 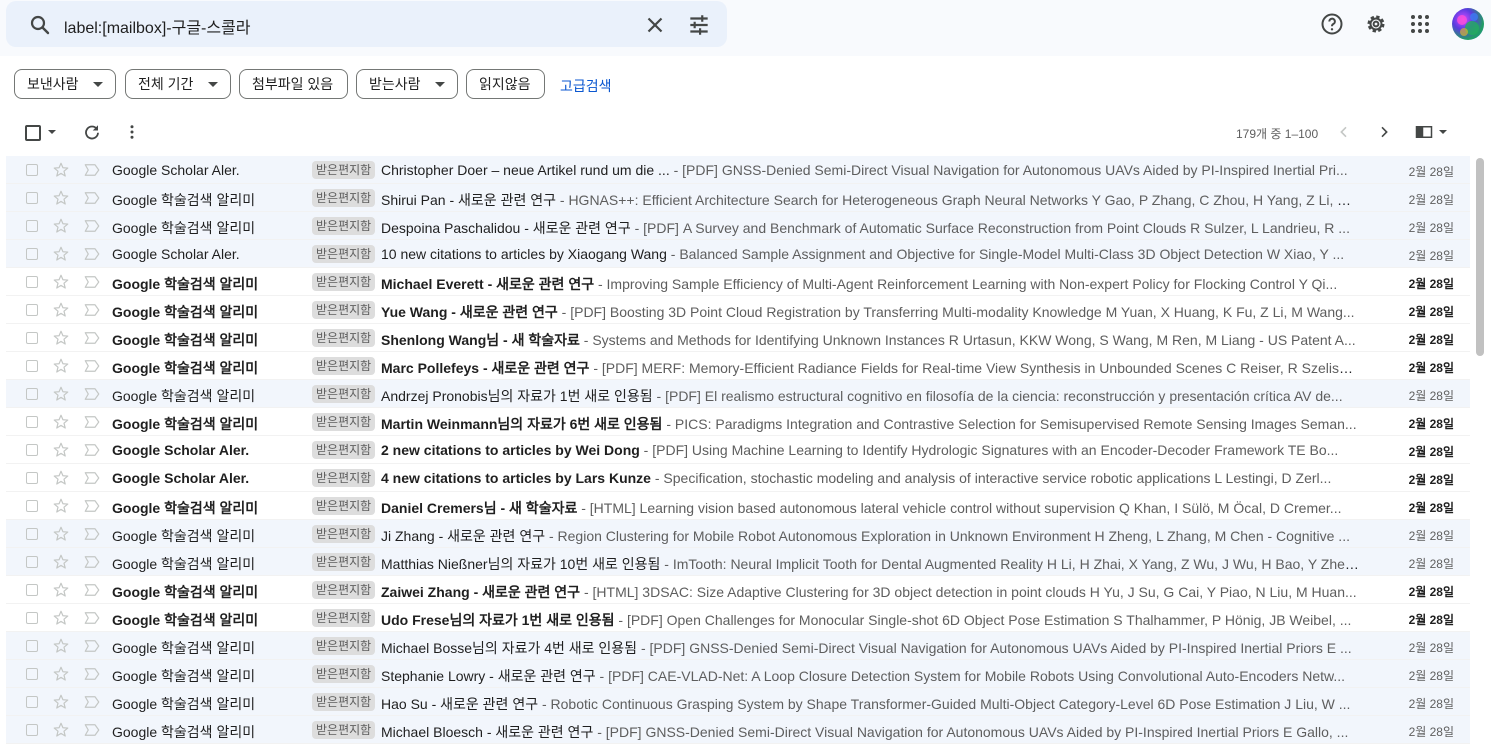 What do you see at coordinates (1480, 257) in the screenshot?
I see `scrollbar-thumb` at bounding box center [1480, 257].